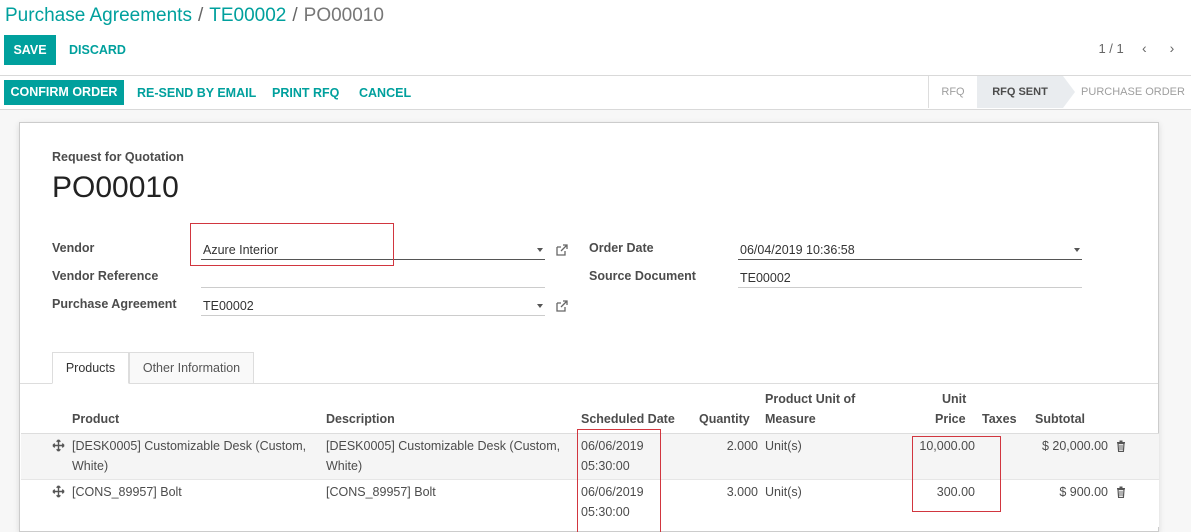  Describe the element at coordinates (1172, 48) in the screenshot. I see `chevron-right-icon: ›` at that location.